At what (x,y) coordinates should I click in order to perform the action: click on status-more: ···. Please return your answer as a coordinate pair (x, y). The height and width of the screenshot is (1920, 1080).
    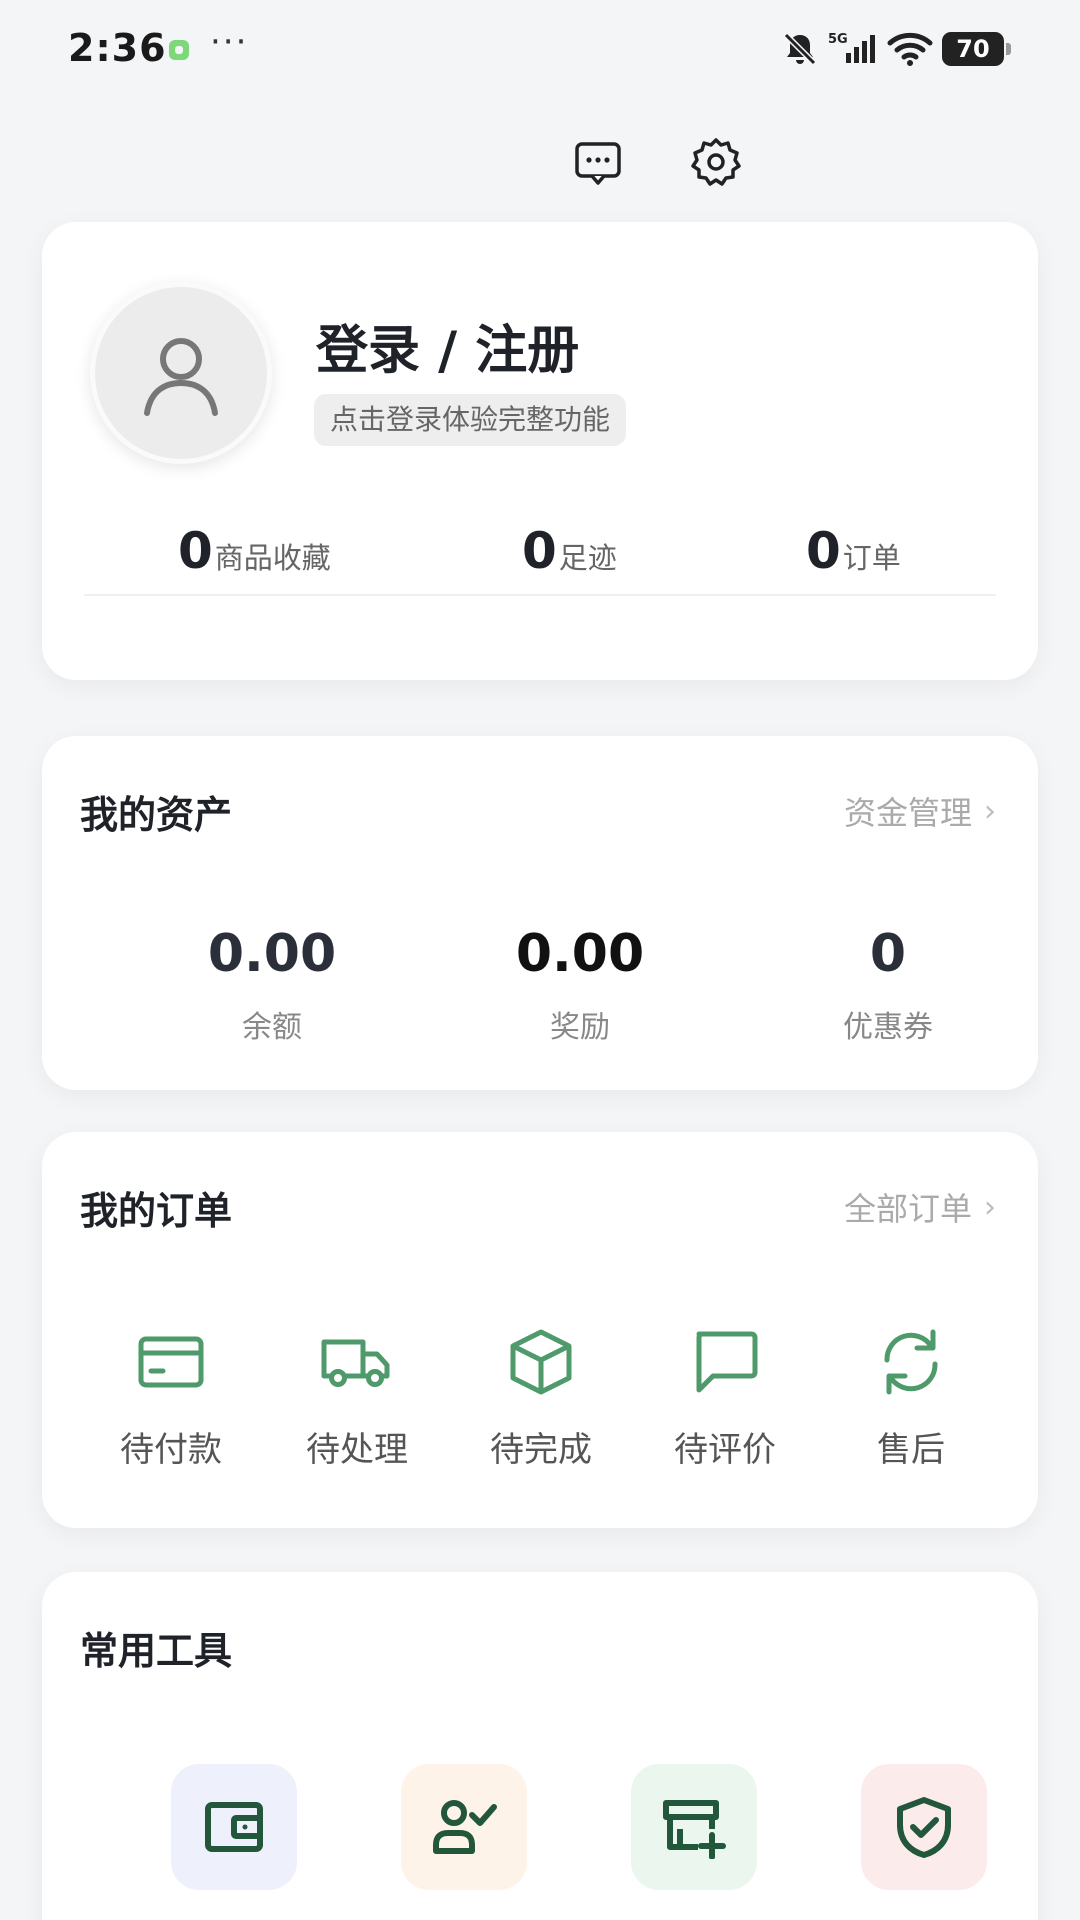
    Looking at the image, I should click on (229, 42).